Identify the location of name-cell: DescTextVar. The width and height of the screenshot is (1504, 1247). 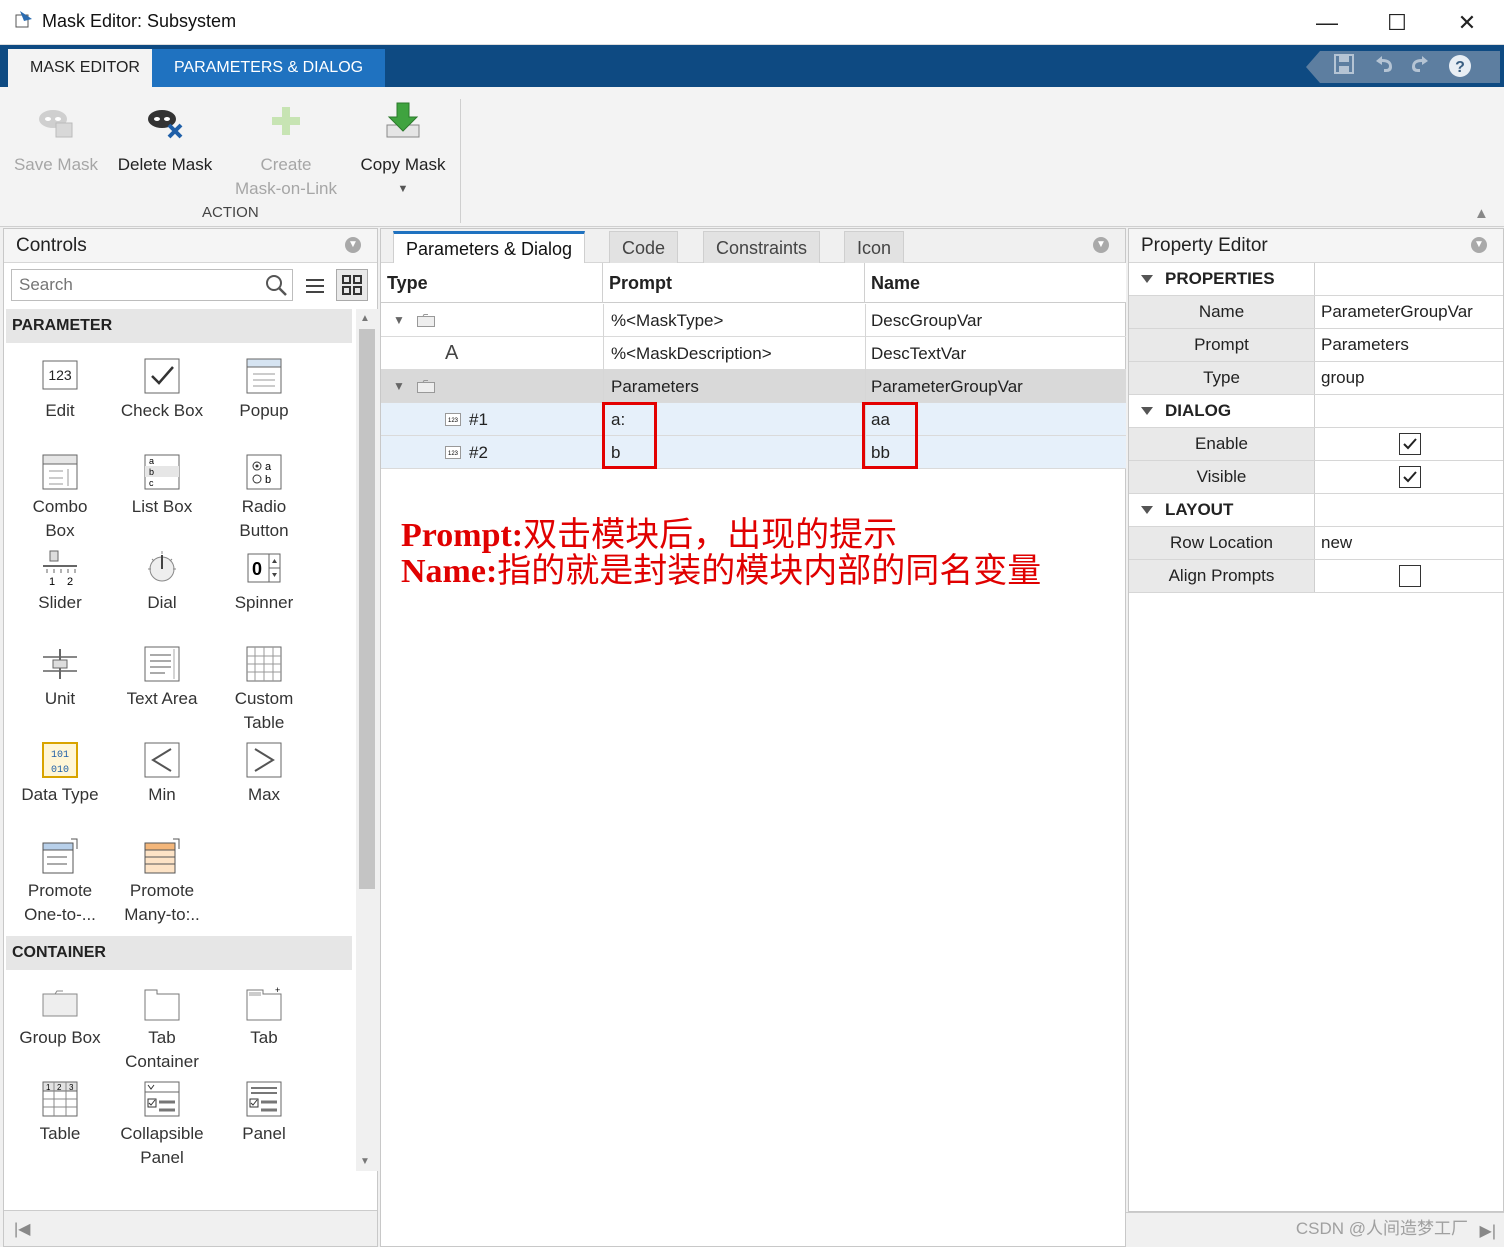
(915, 353).